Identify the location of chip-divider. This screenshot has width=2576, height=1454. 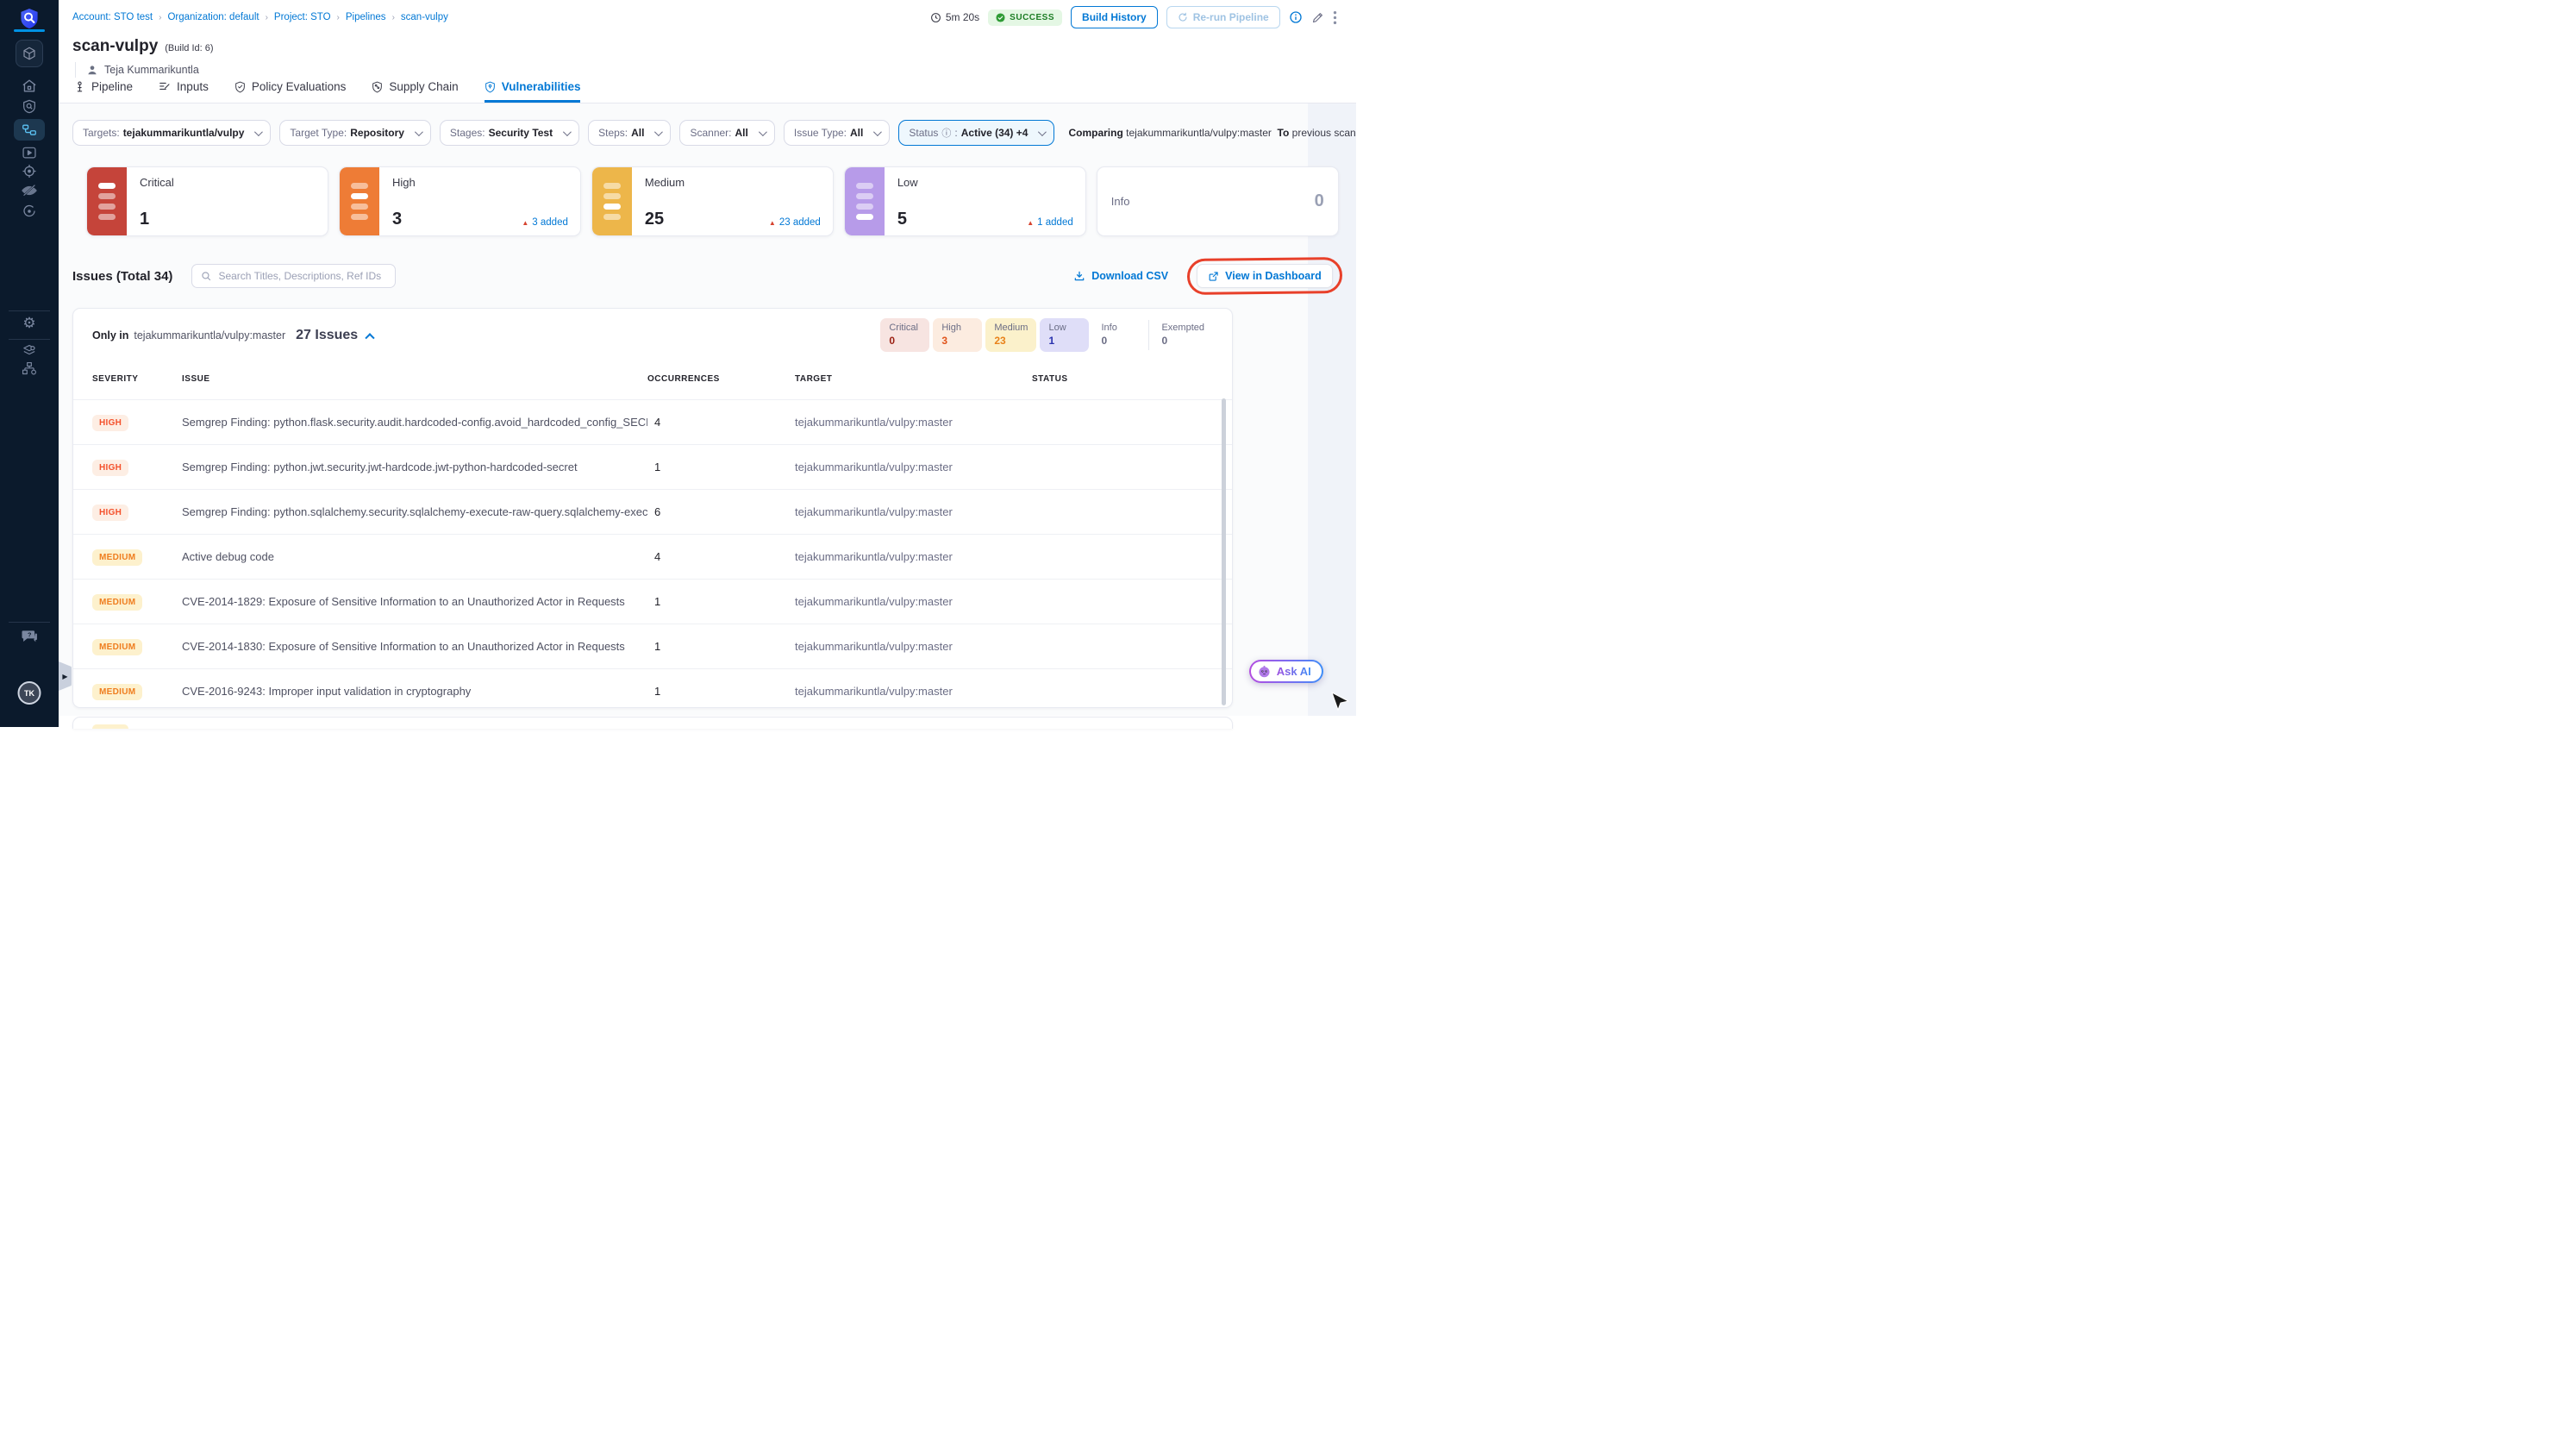
(1149, 335).